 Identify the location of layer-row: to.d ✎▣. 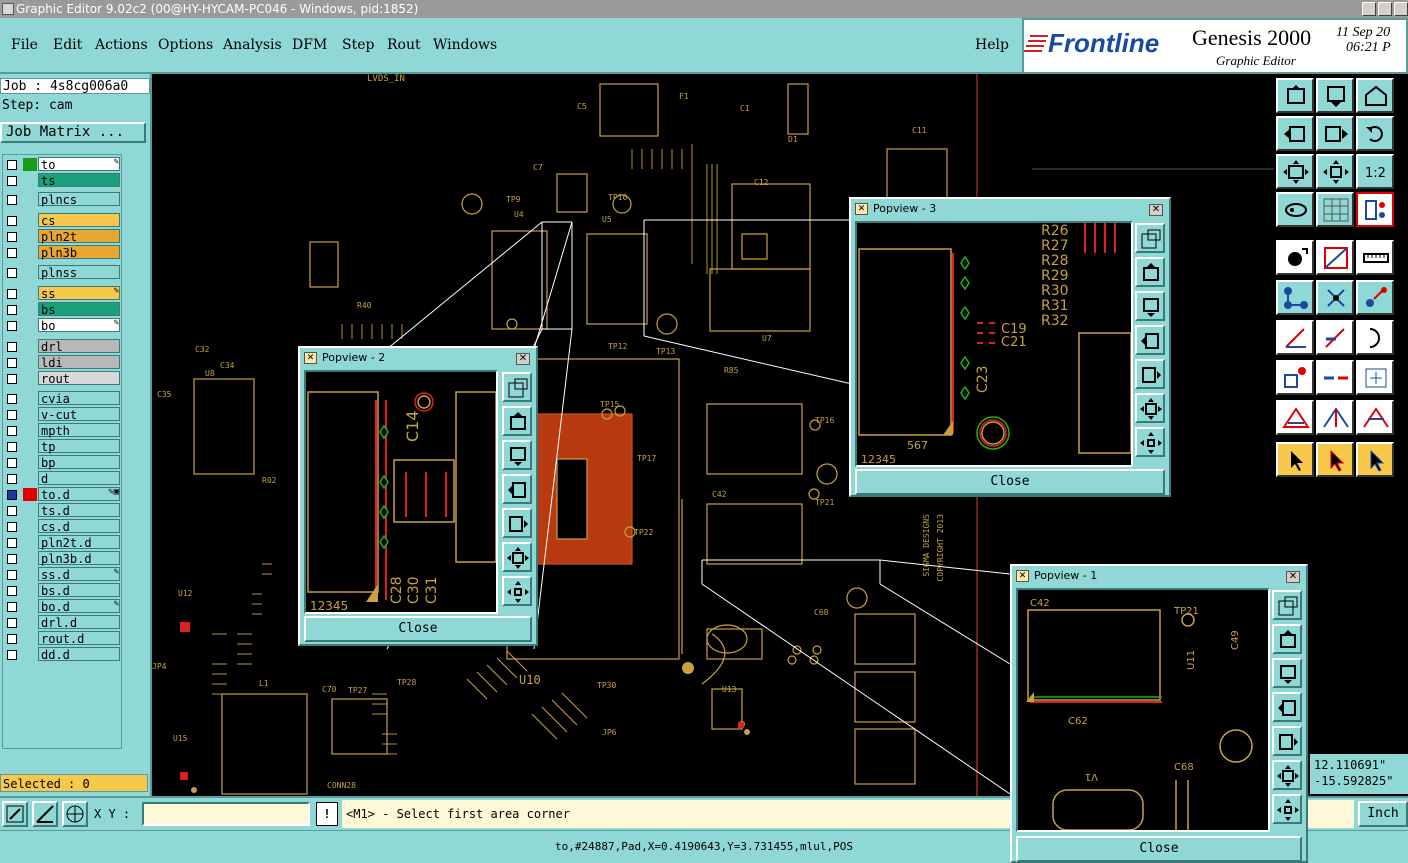
(63, 494).